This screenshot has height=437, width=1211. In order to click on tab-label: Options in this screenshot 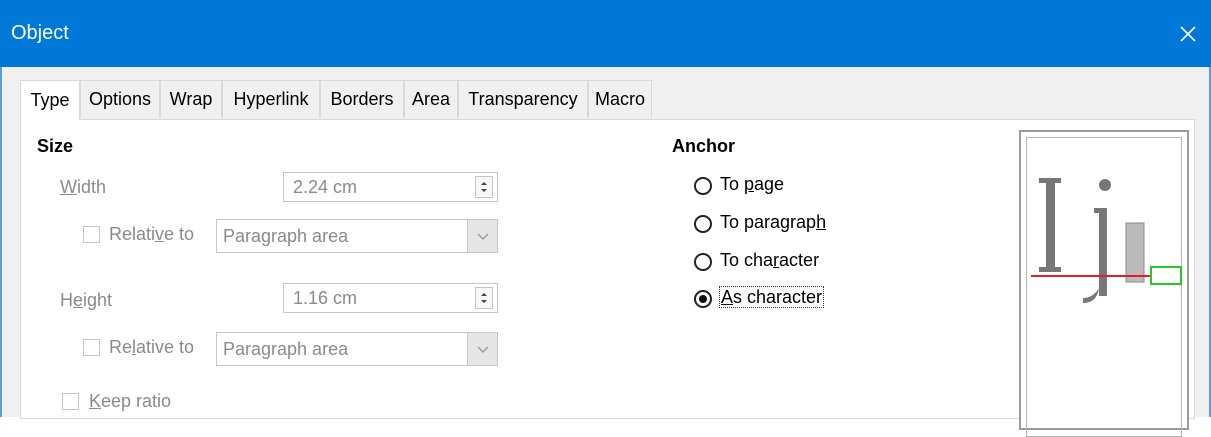, I will do `click(120, 99)`.